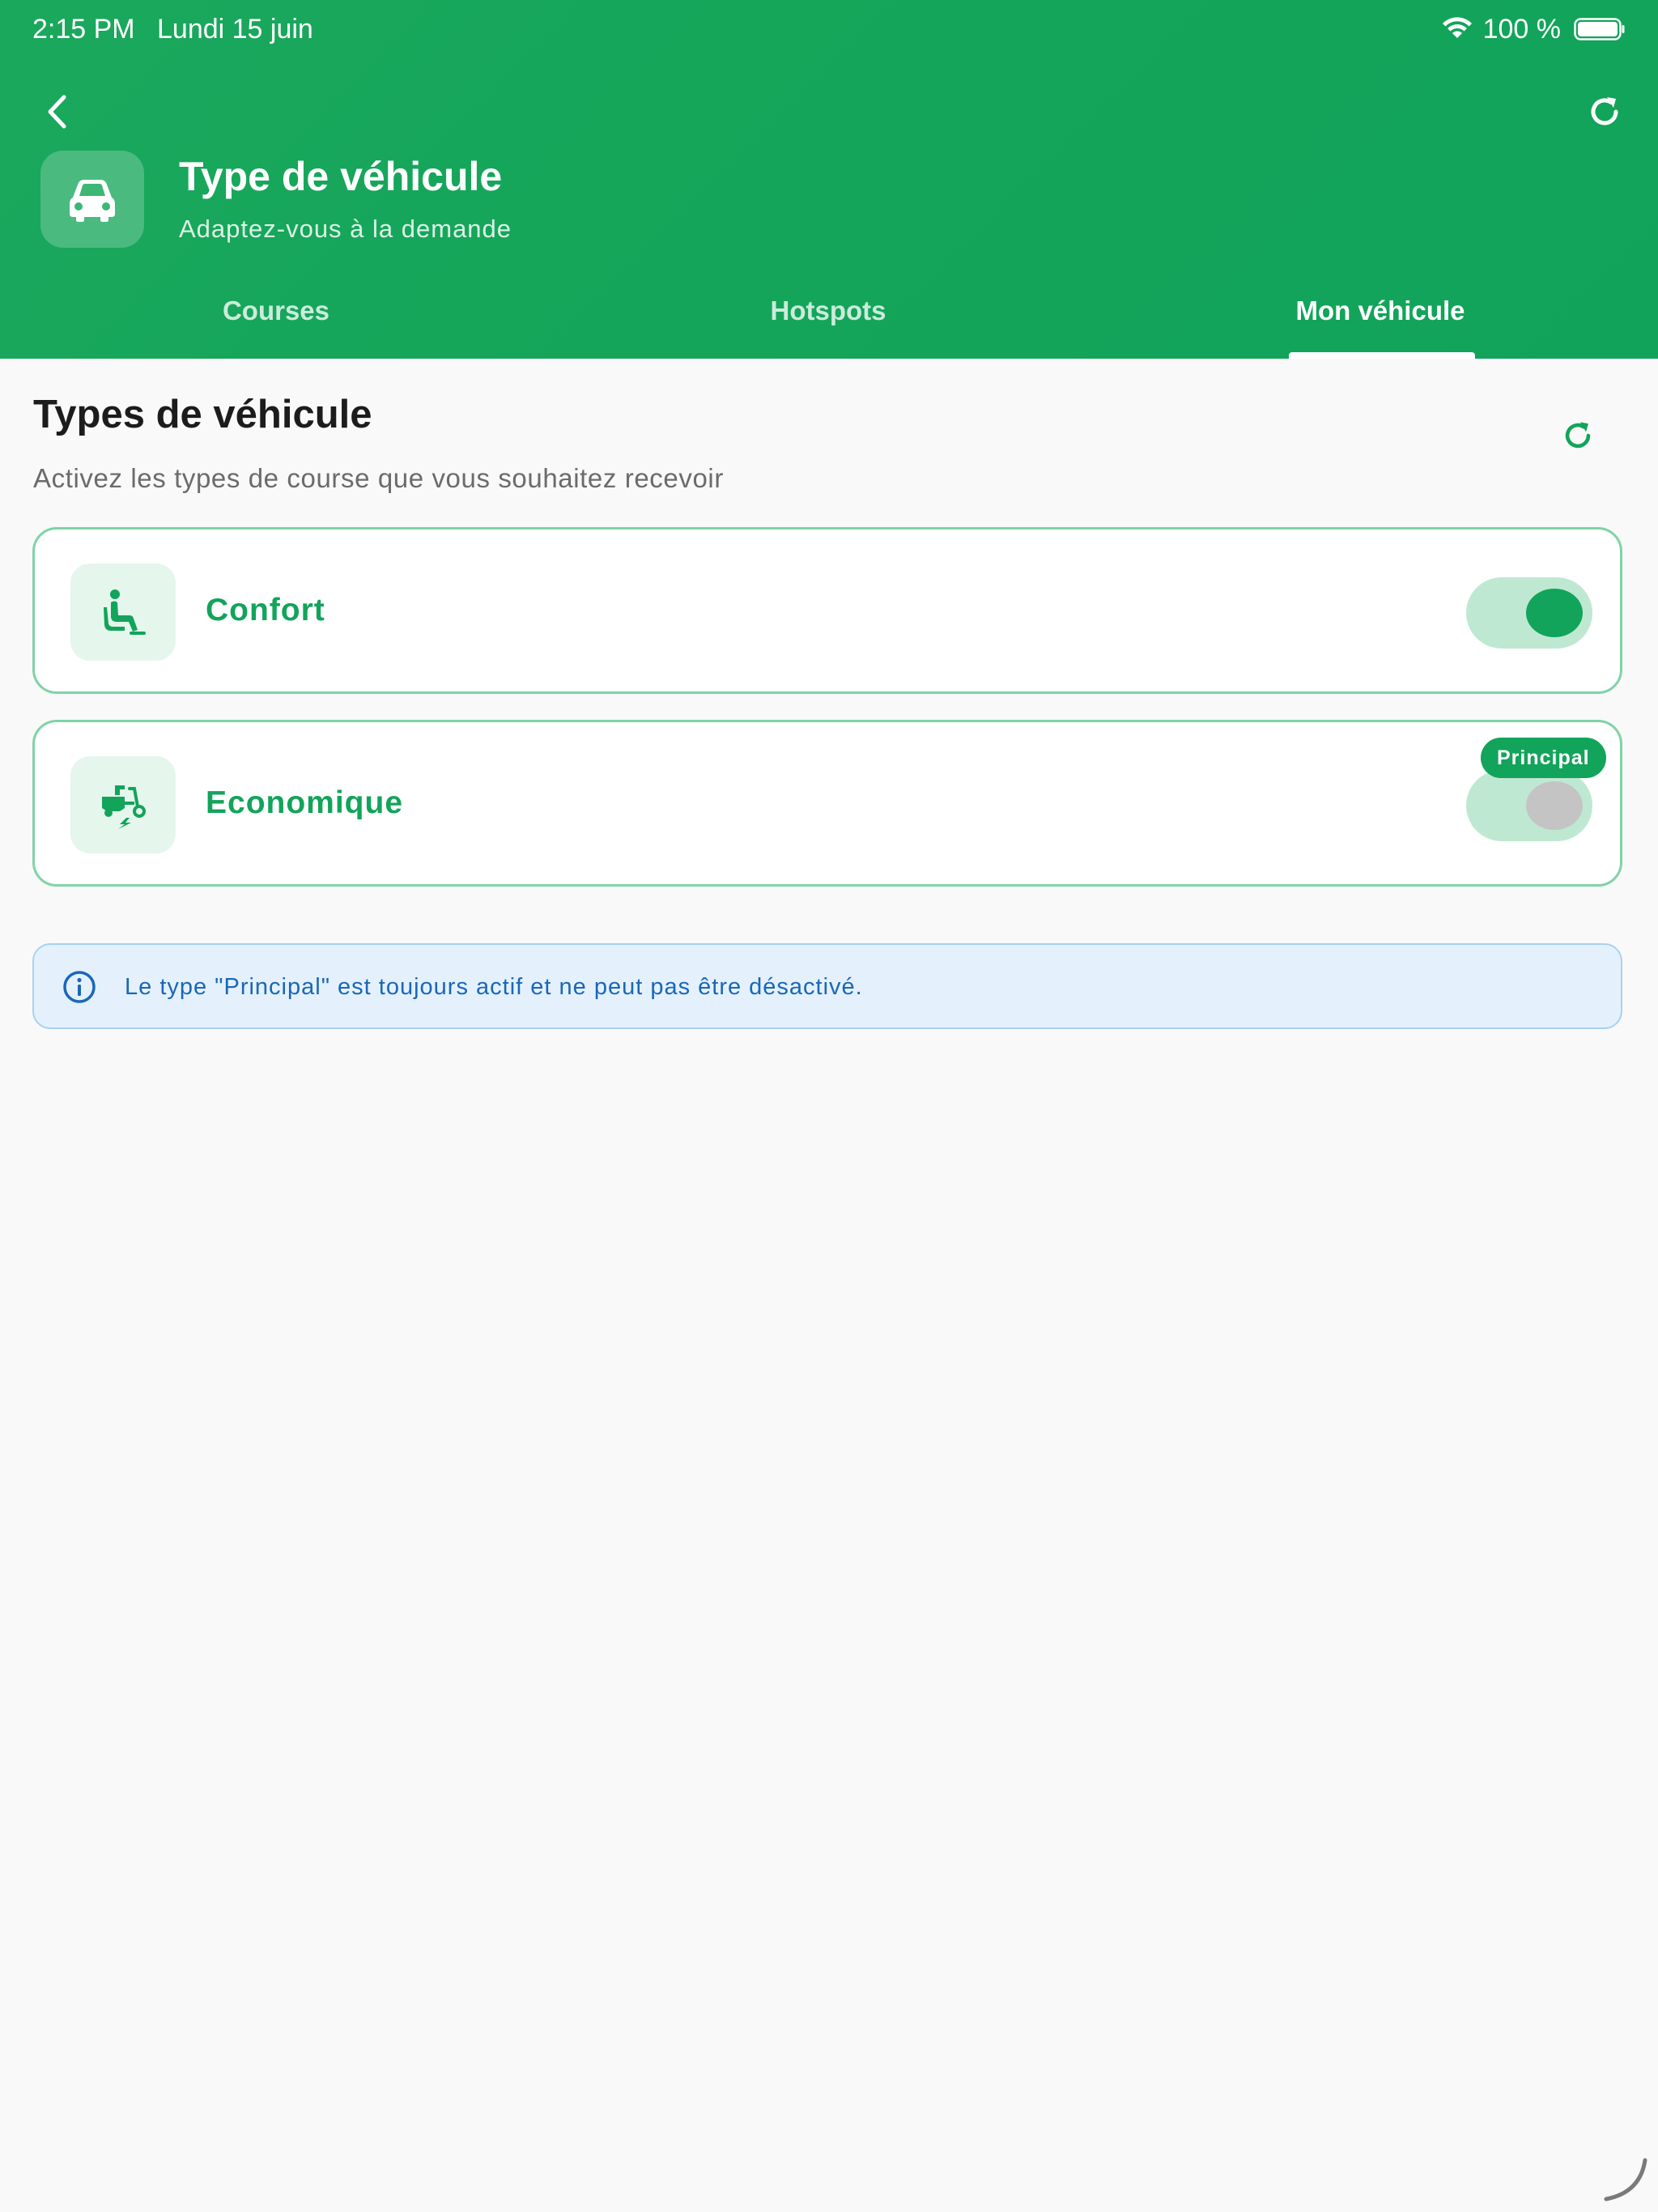 Image resolution: width=1658 pixels, height=2212 pixels. Describe the element at coordinates (1521, 30) in the screenshot. I see `battery-level: 100 %` at that location.